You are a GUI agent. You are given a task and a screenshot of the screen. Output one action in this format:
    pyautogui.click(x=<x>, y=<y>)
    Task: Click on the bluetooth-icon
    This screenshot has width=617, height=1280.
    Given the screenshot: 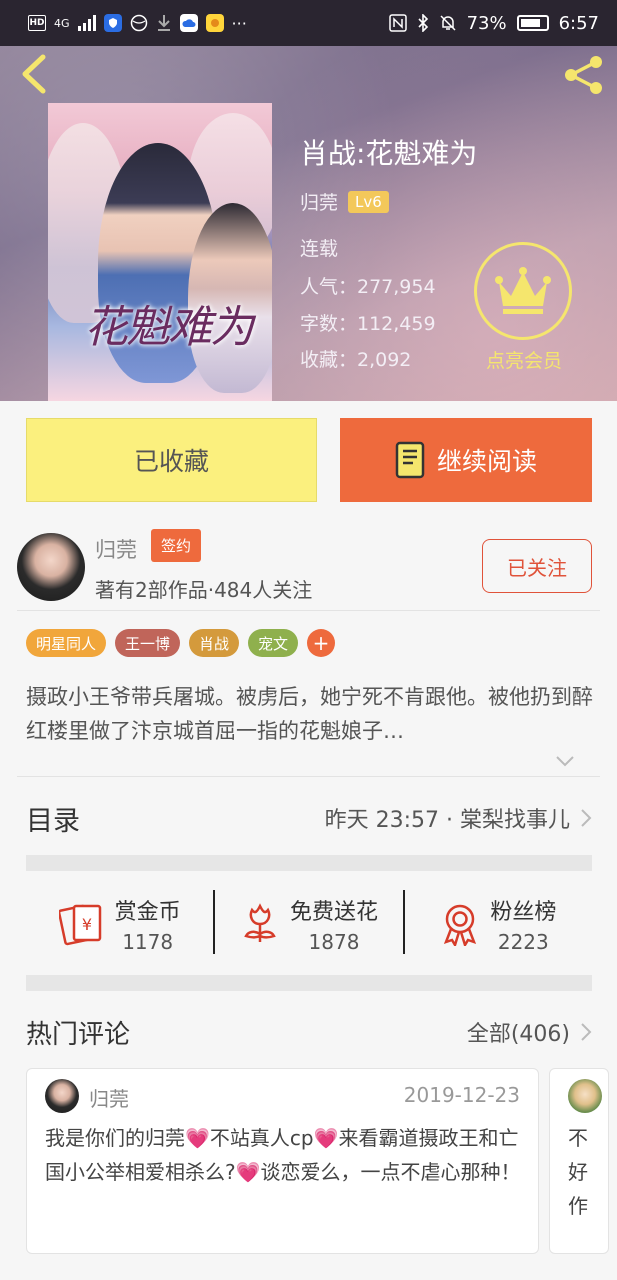 What is the action you would take?
    pyautogui.click(x=422, y=23)
    